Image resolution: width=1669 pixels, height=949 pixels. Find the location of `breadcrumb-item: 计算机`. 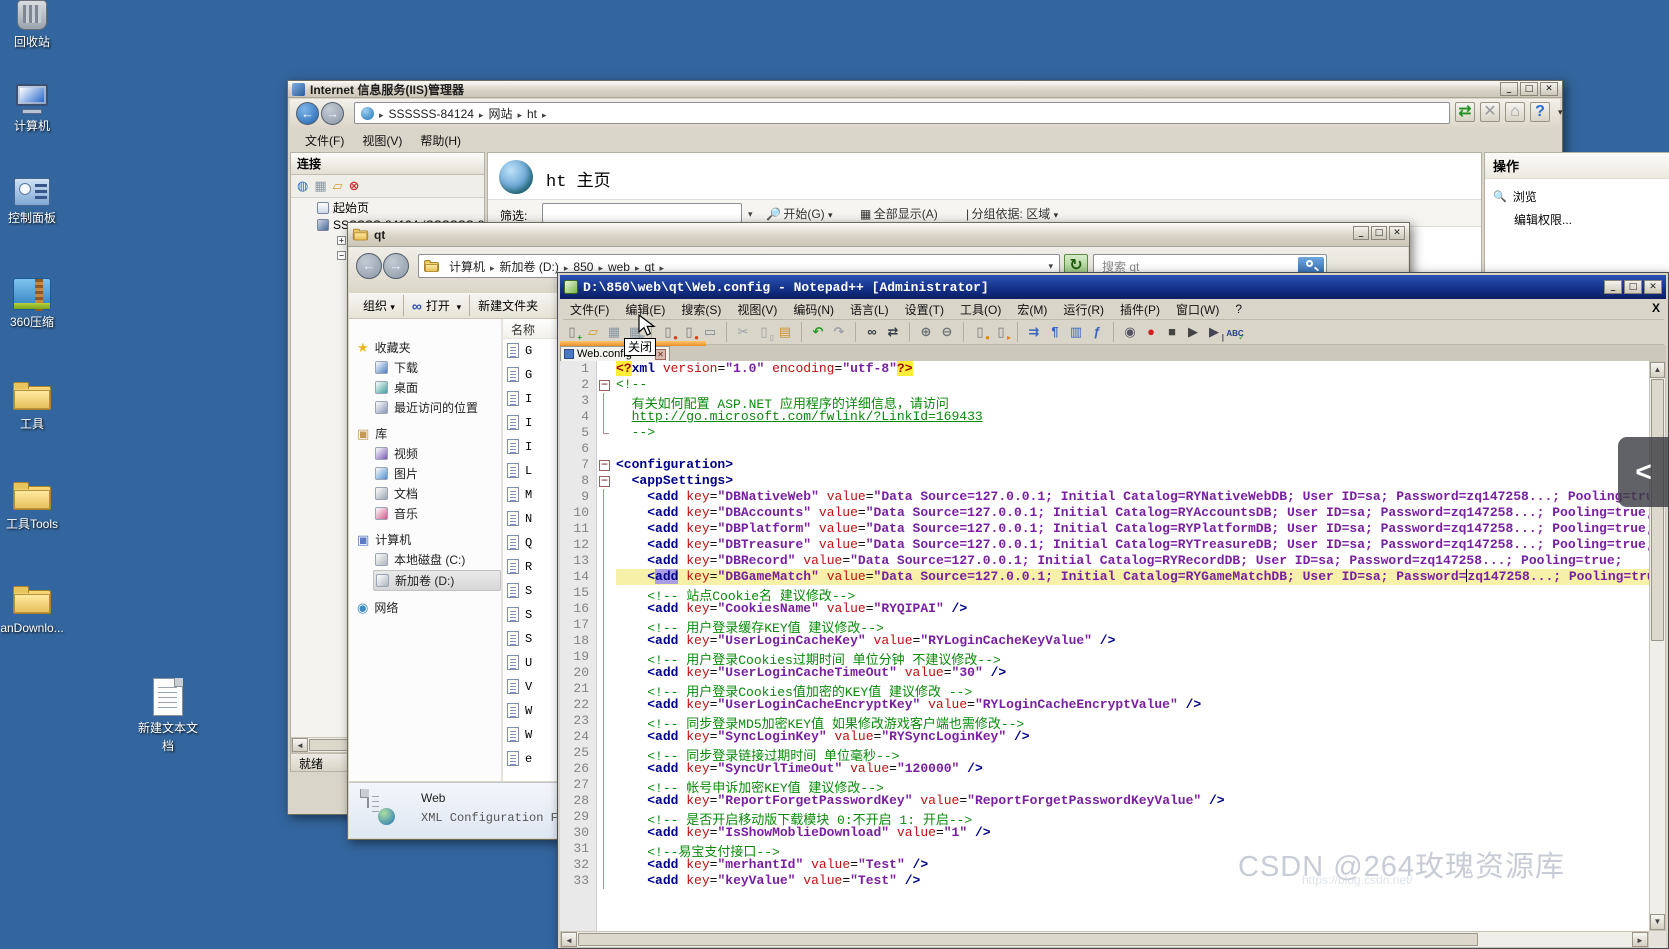

breadcrumb-item: 计算机 is located at coordinates (467, 267).